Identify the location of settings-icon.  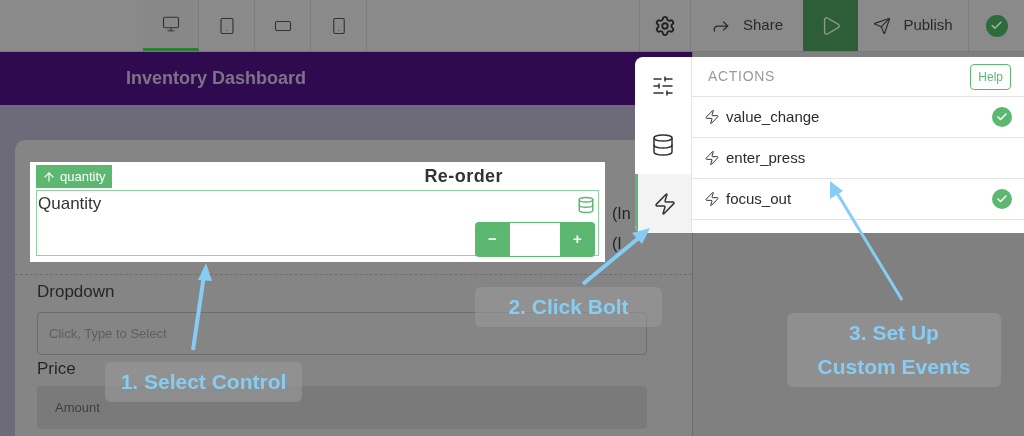
(665, 25).